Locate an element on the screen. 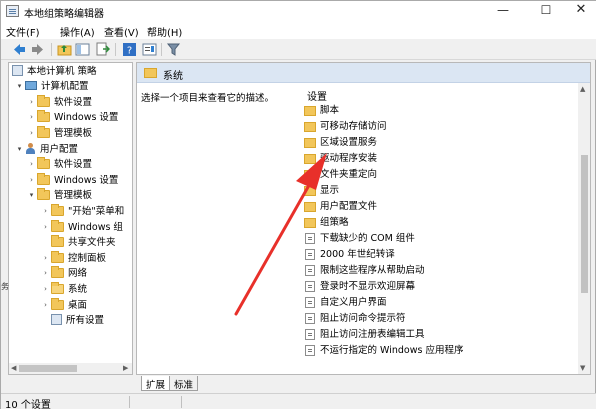 The height and width of the screenshot is (409, 596). list-item: 显示 is located at coordinates (321, 191).